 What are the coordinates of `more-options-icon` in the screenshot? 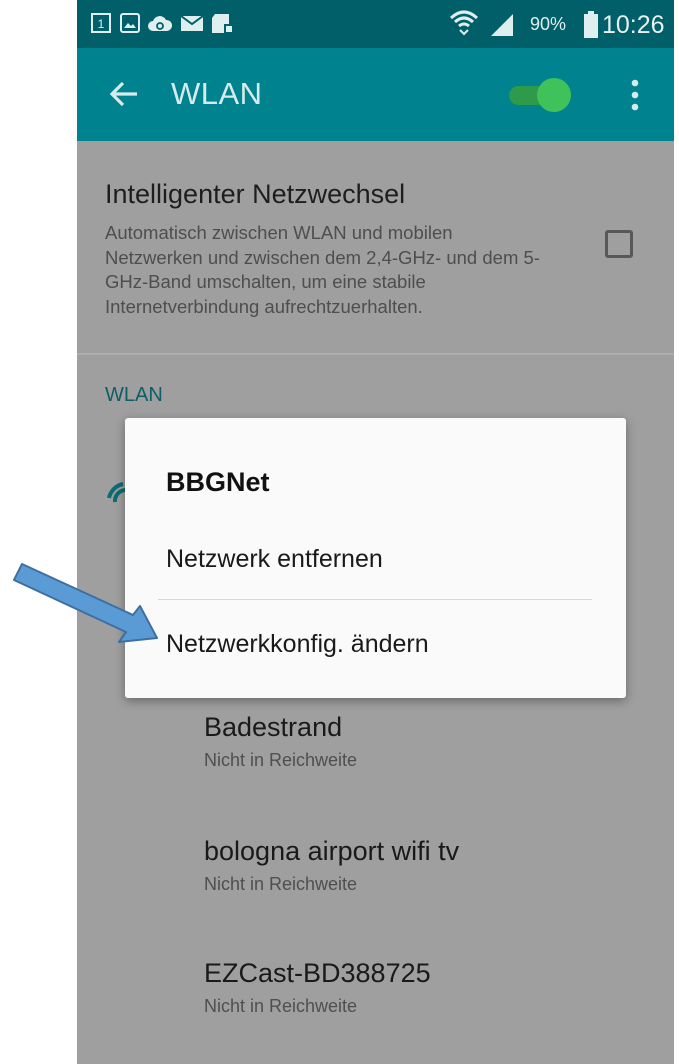 It's located at (635, 96).